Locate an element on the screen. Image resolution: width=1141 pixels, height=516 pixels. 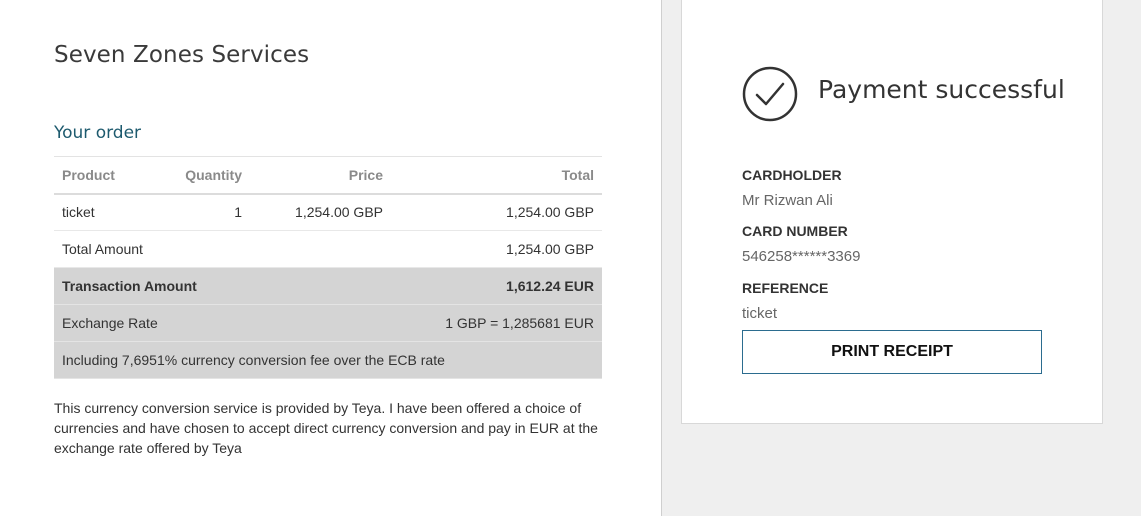
table-header-row: Product Quantity Price Total is located at coordinates (328, 175).